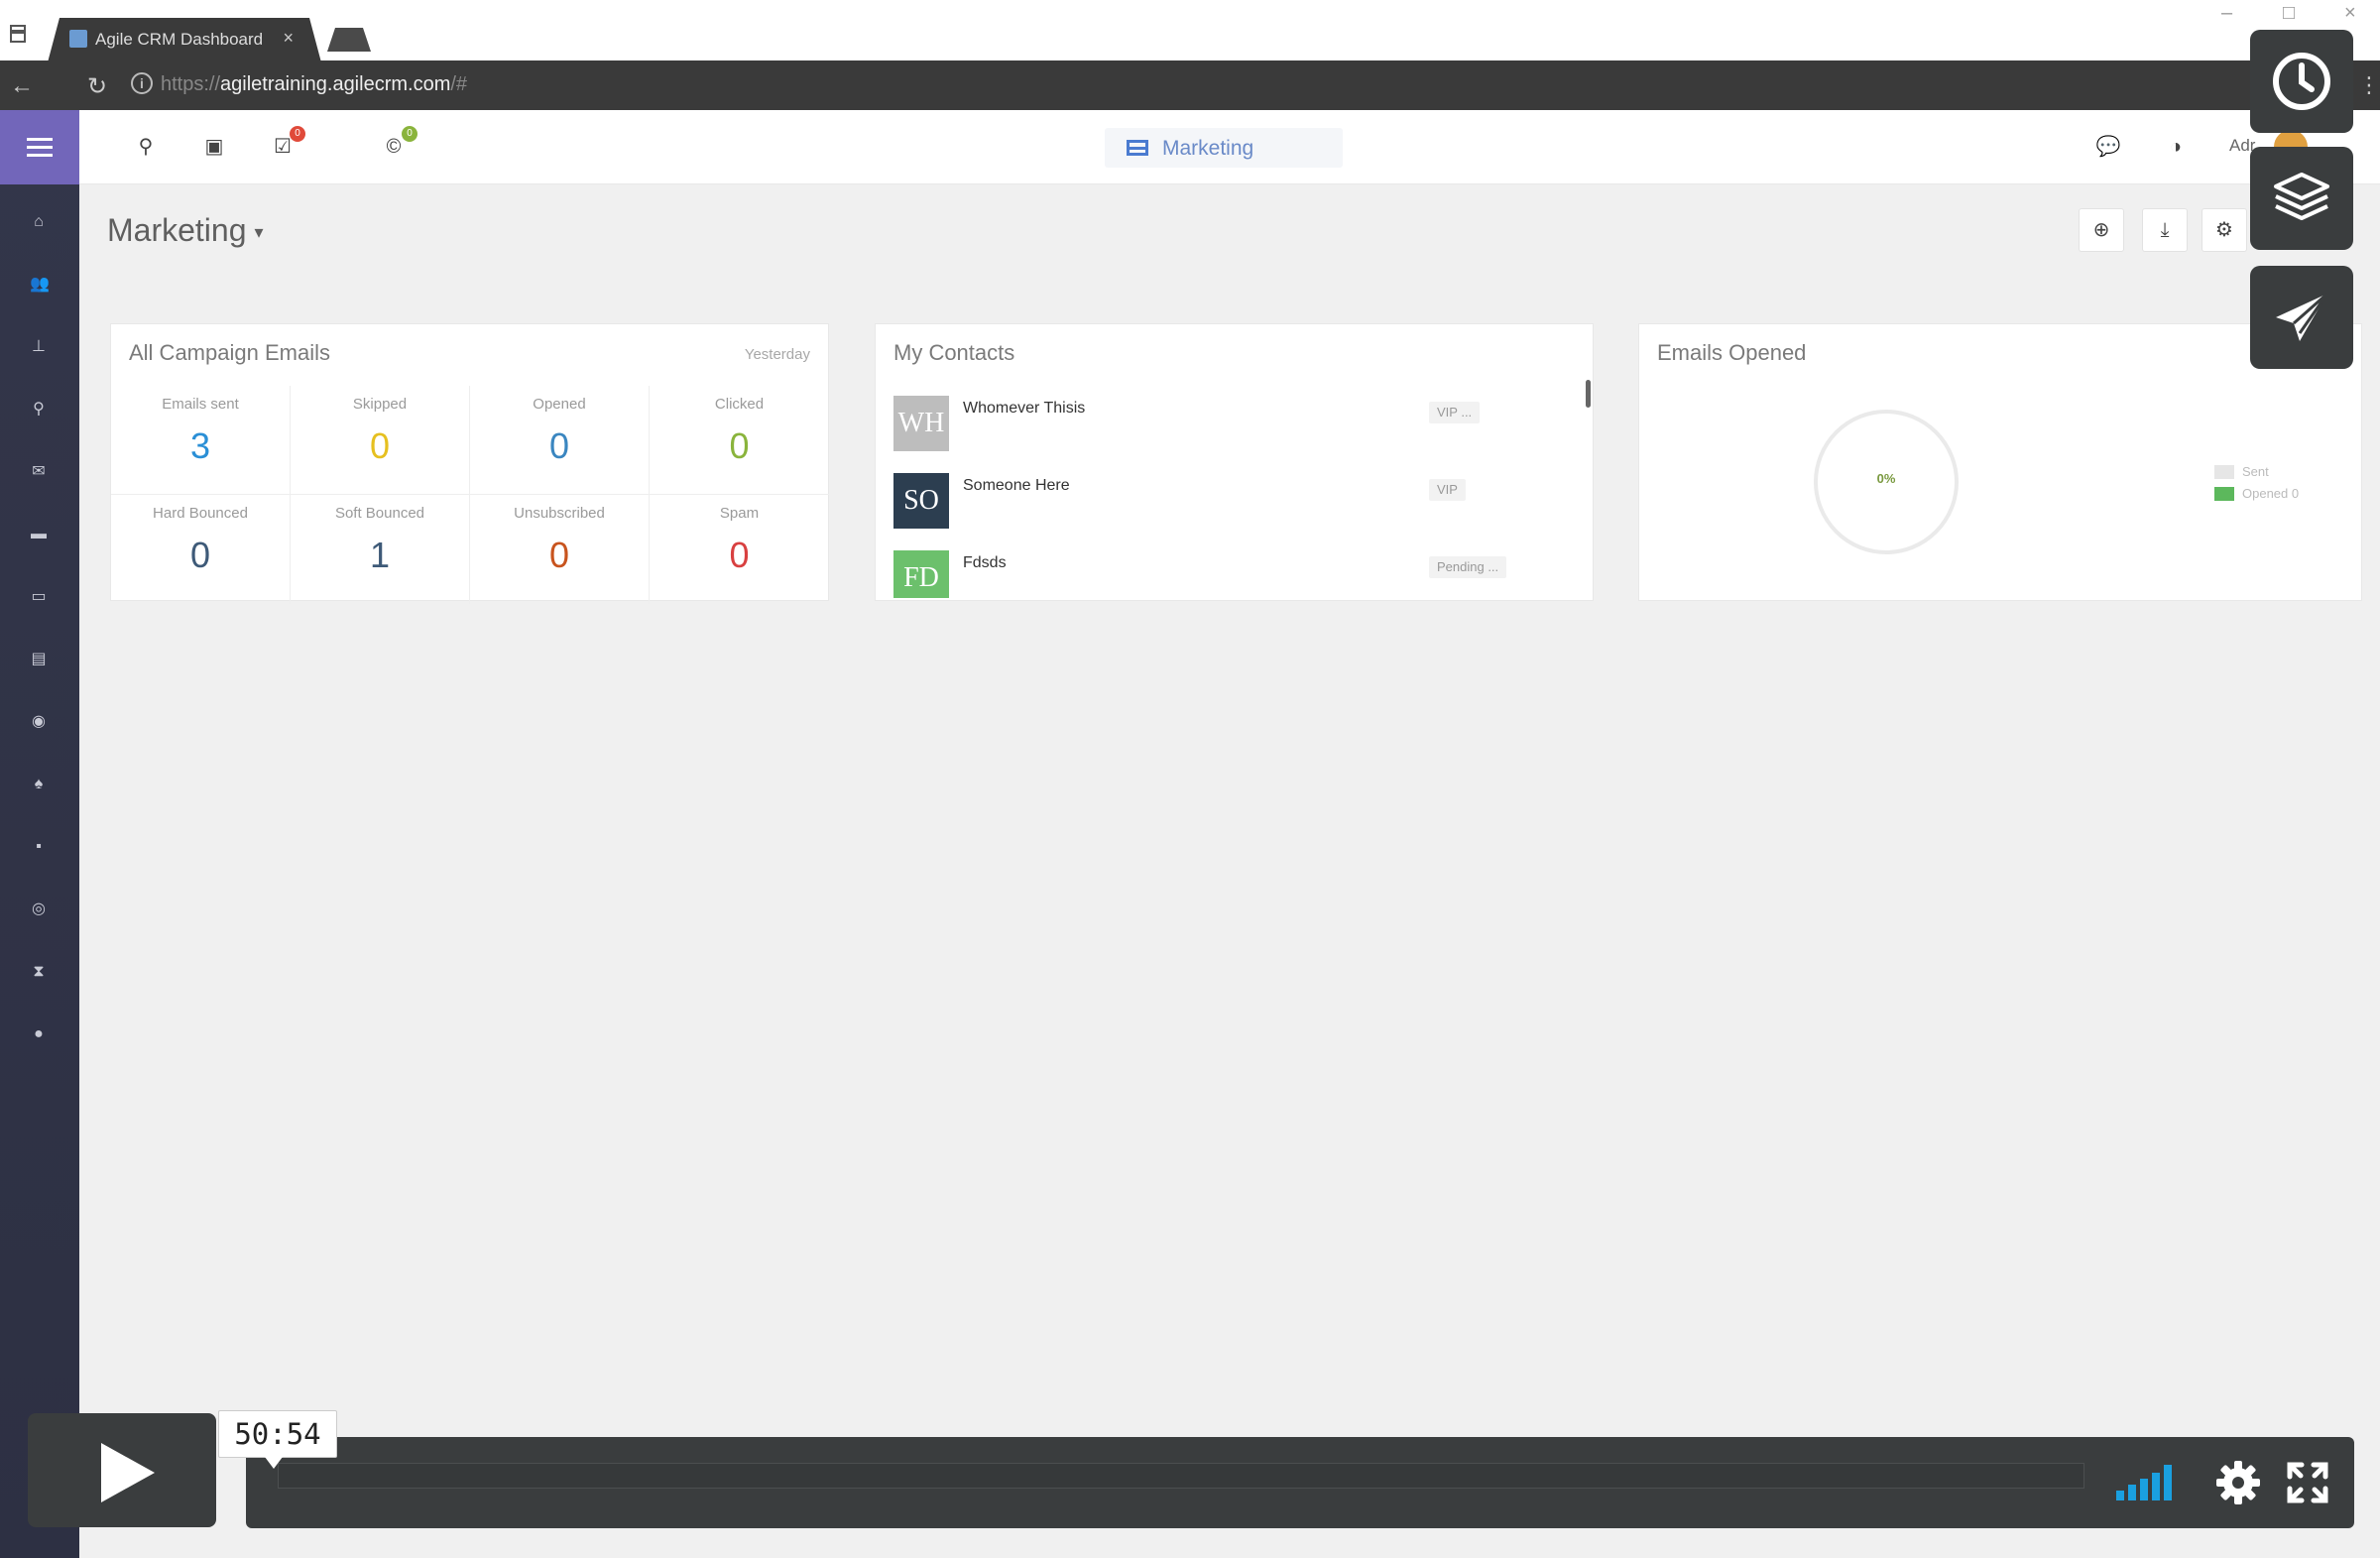  I want to click on contact-name: Whomever Thisis, so click(1024, 409).